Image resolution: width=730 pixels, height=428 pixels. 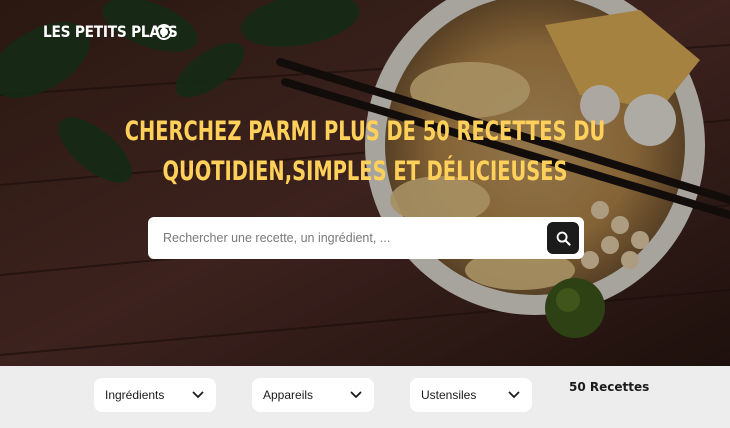 I want to click on search-bar, so click(x=366, y=238).